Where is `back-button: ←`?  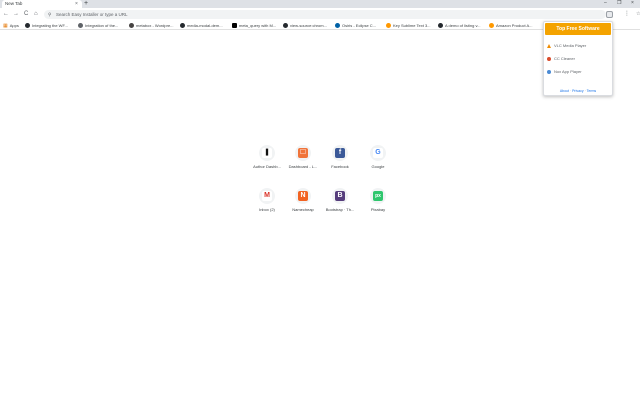 back-button: ← is located at coordinates (6, 14).